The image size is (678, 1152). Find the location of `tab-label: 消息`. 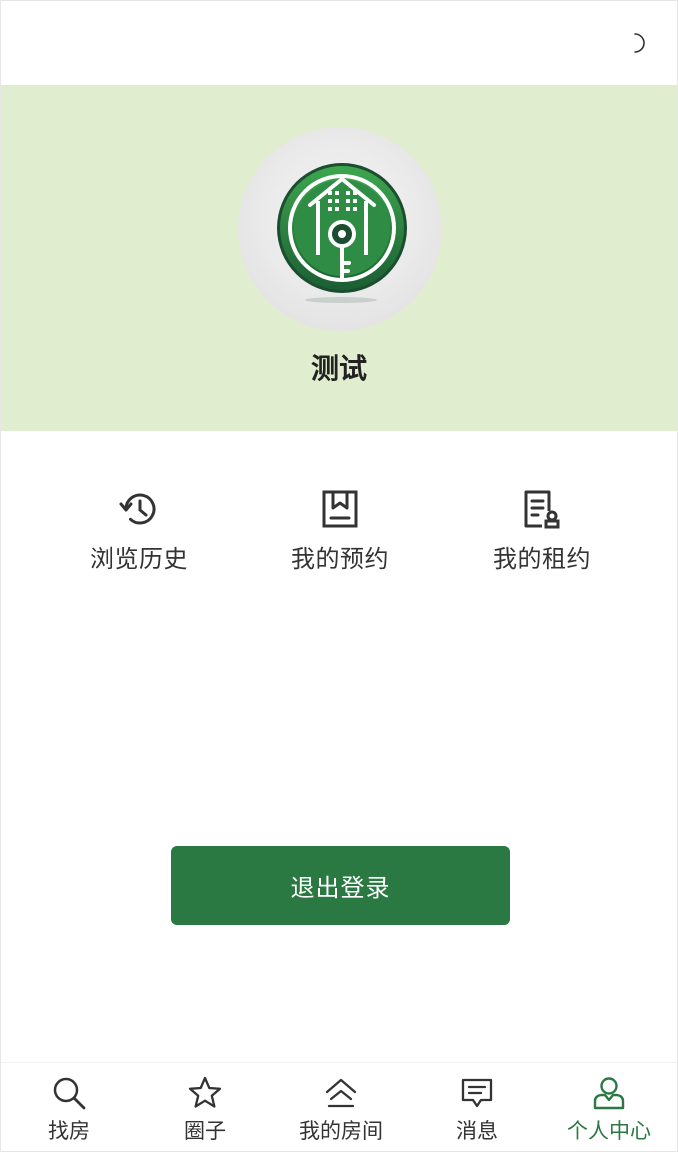

tab-label: 消息 is located at coordinates (477, 1131).